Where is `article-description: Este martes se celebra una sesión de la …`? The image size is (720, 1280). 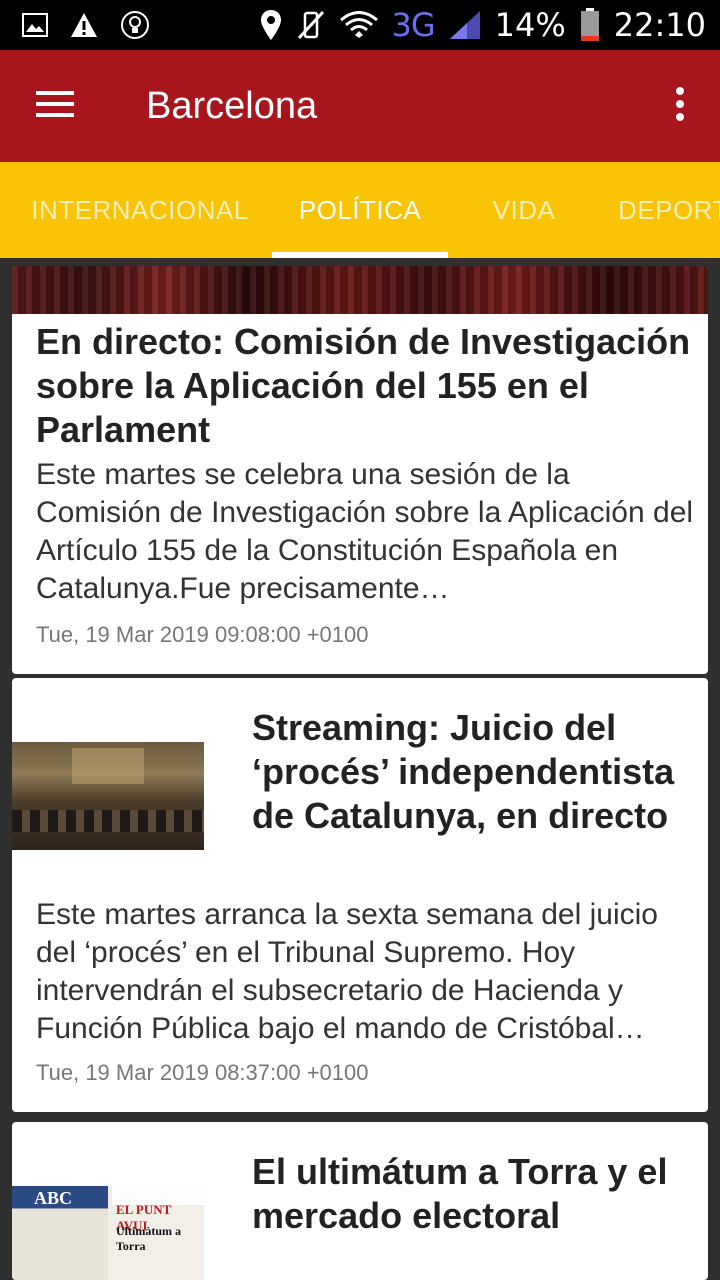 article-description: Este martes se celebra una sesión de la … is located at coordinates (365, 531).